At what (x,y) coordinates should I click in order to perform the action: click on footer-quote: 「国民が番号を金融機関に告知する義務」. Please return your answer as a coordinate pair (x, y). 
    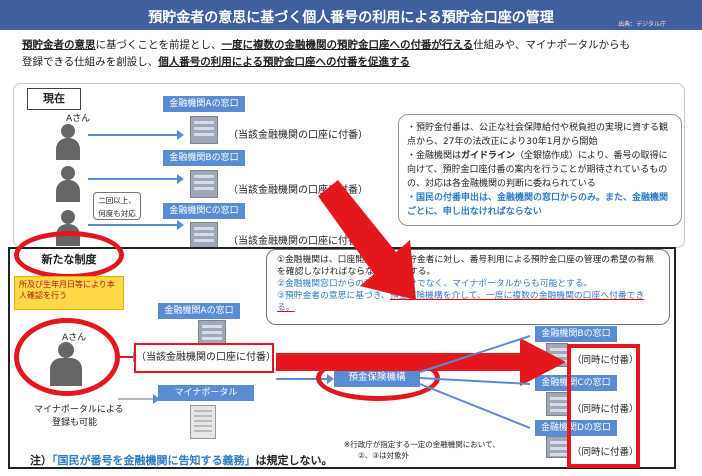
    Looking at the image, I should click on (154, 460).